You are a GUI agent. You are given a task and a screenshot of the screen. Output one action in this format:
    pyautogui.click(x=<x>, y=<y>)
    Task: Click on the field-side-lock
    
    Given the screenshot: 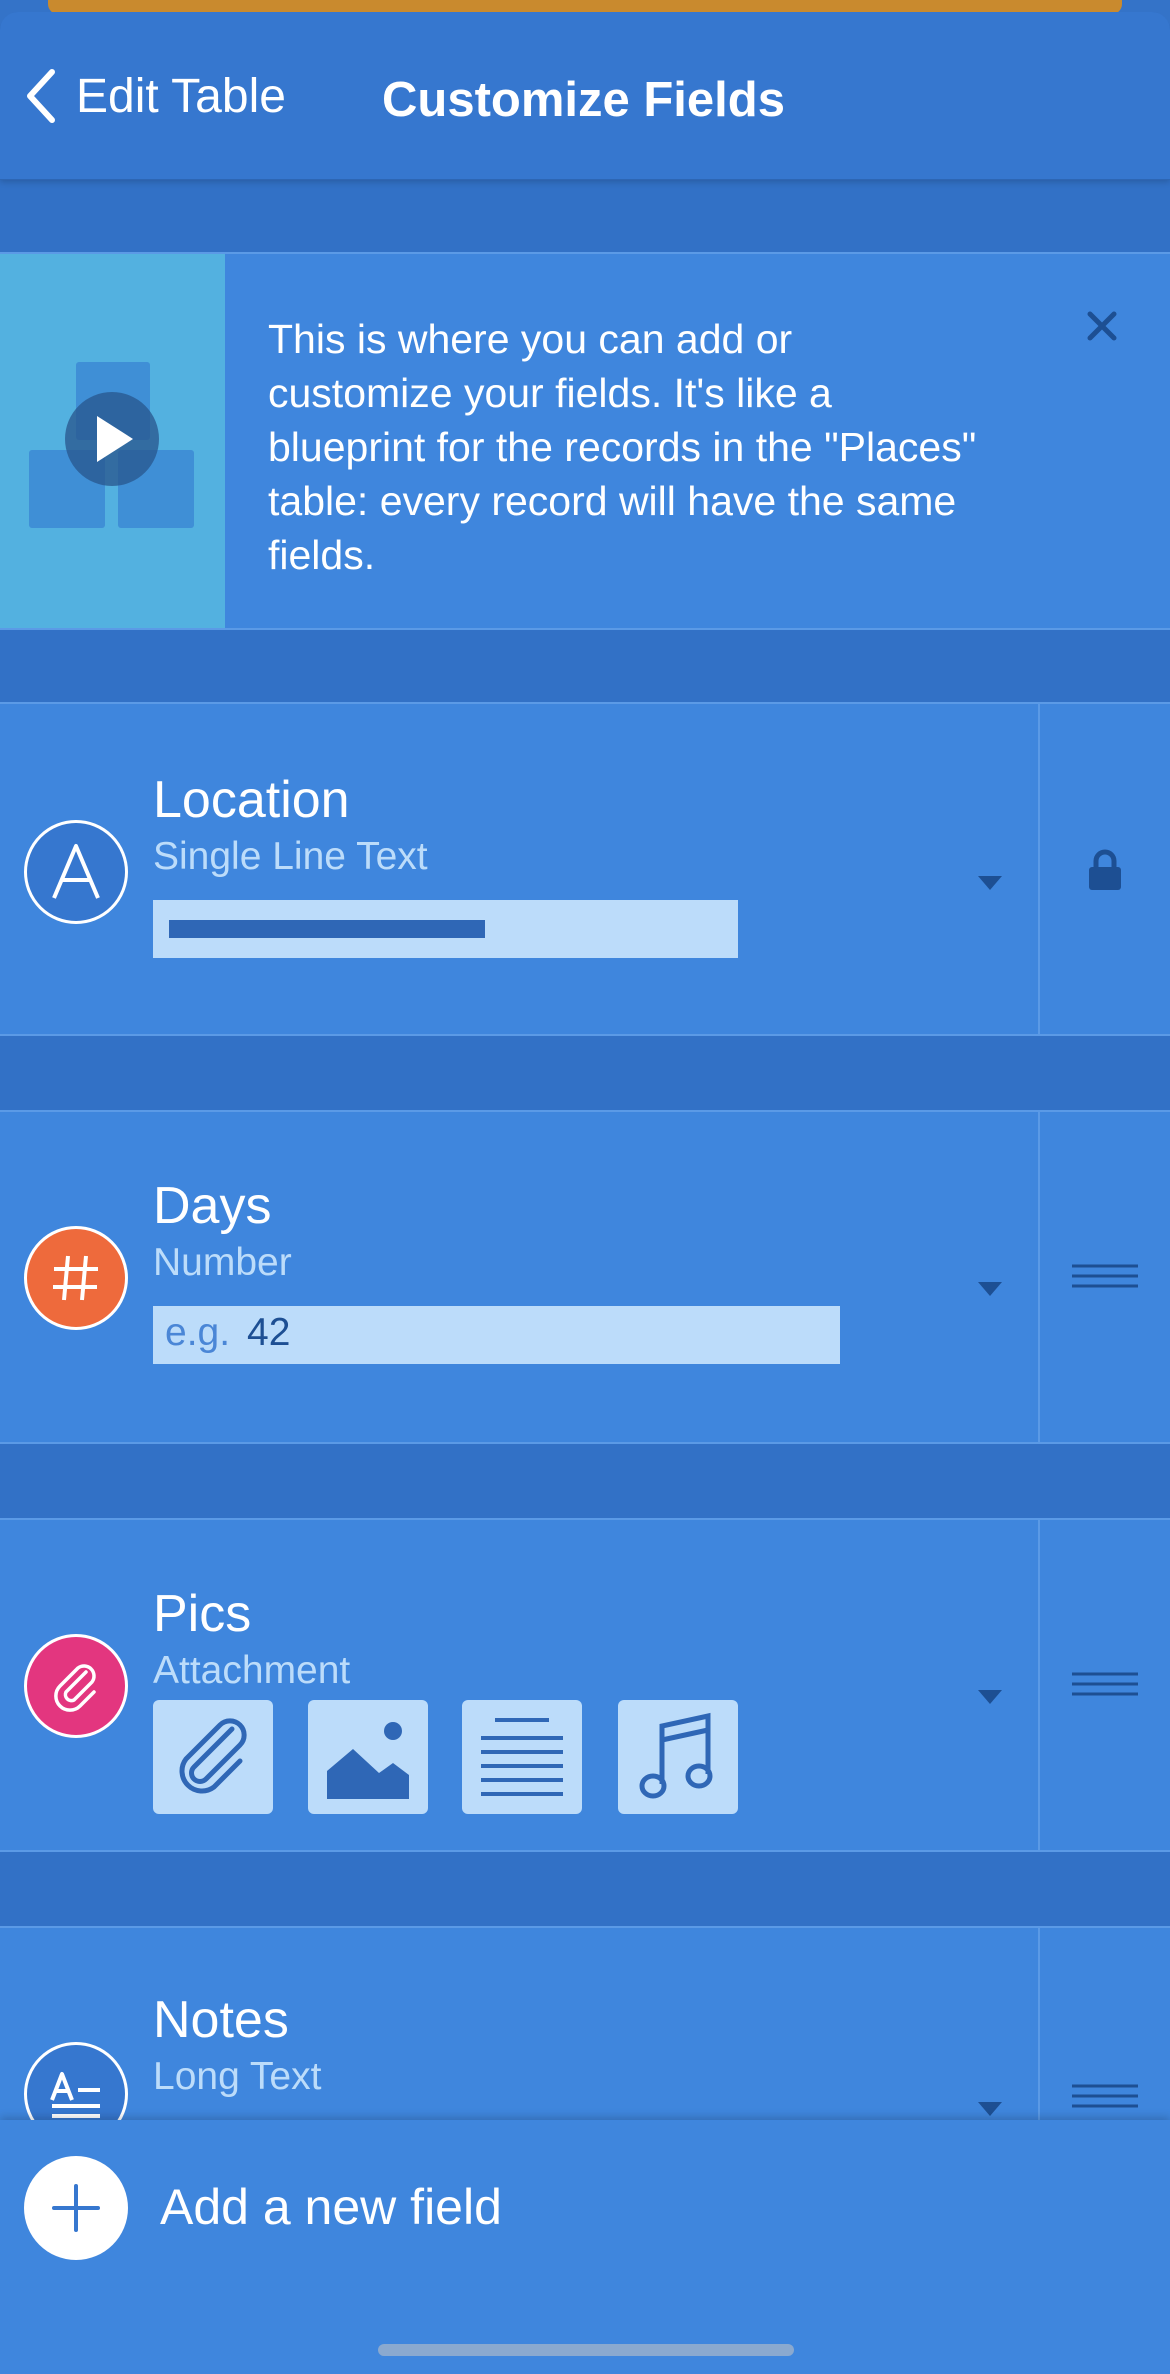 What is the action you would take?
    pyautogui.click(x=1104, y=869)
    